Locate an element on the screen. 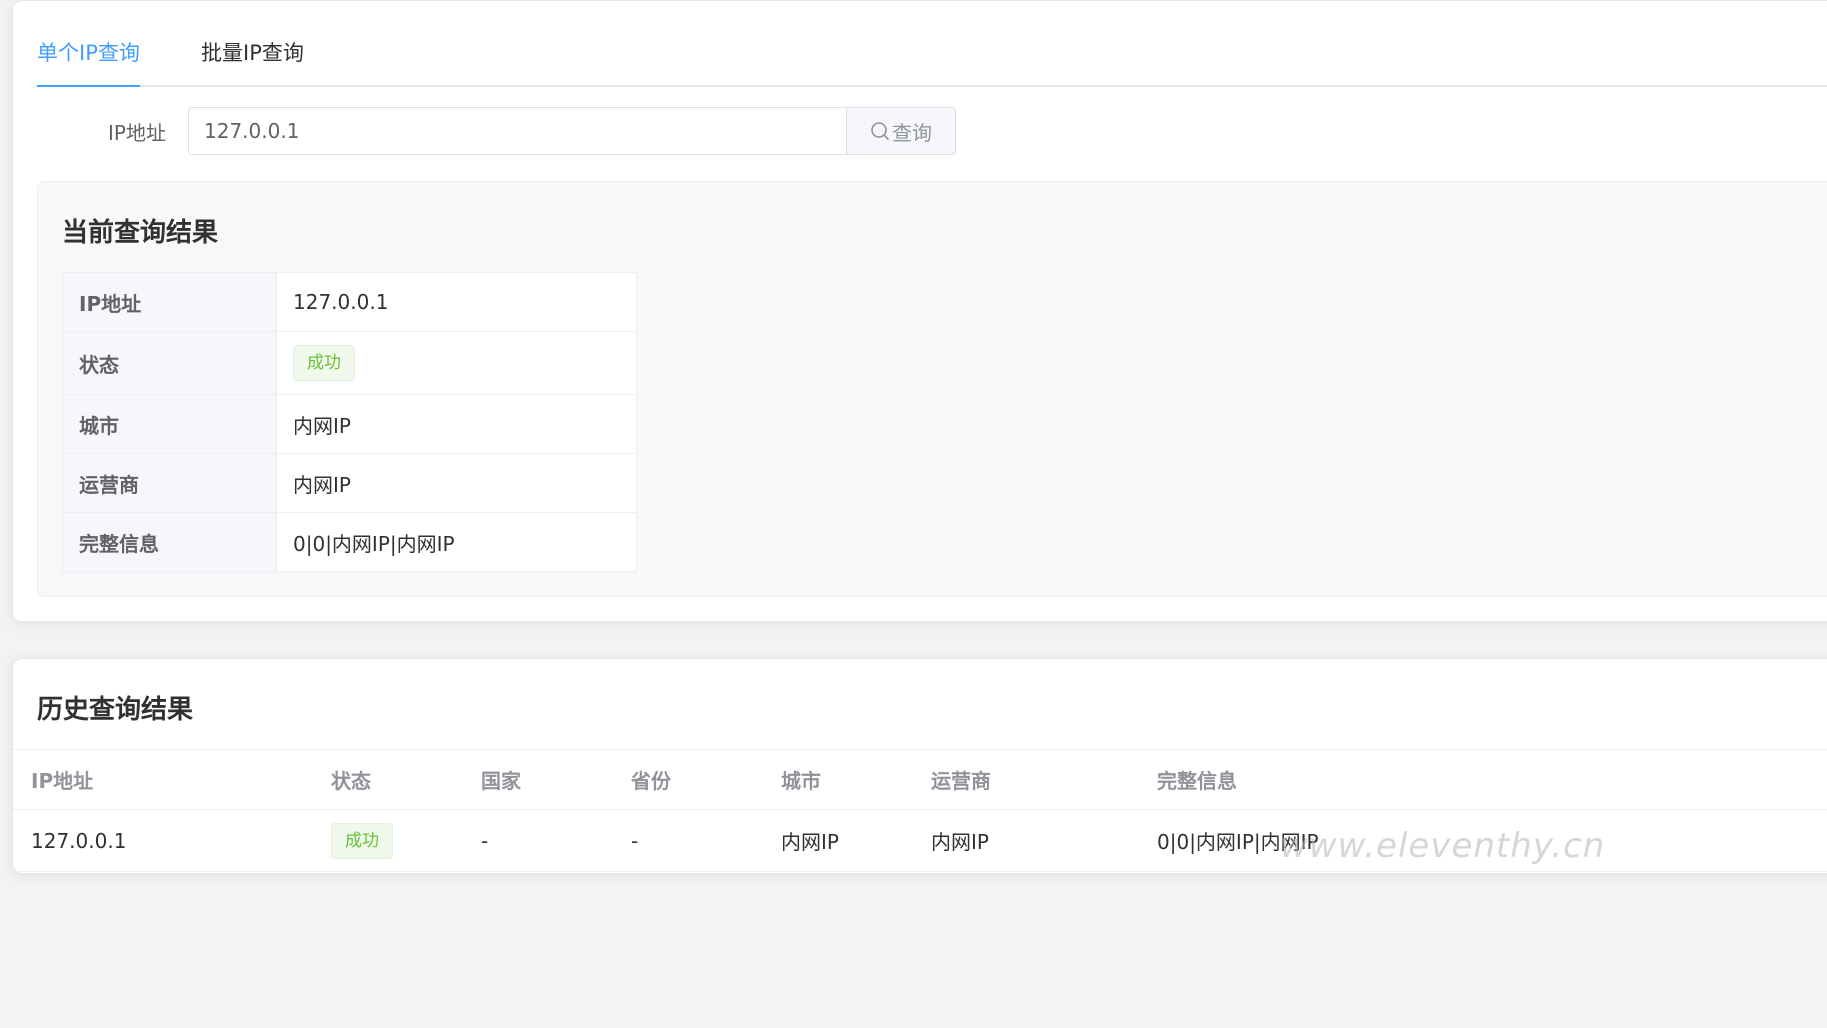  result-row-status: 状态 成功 is located at coordinates (349, 363).